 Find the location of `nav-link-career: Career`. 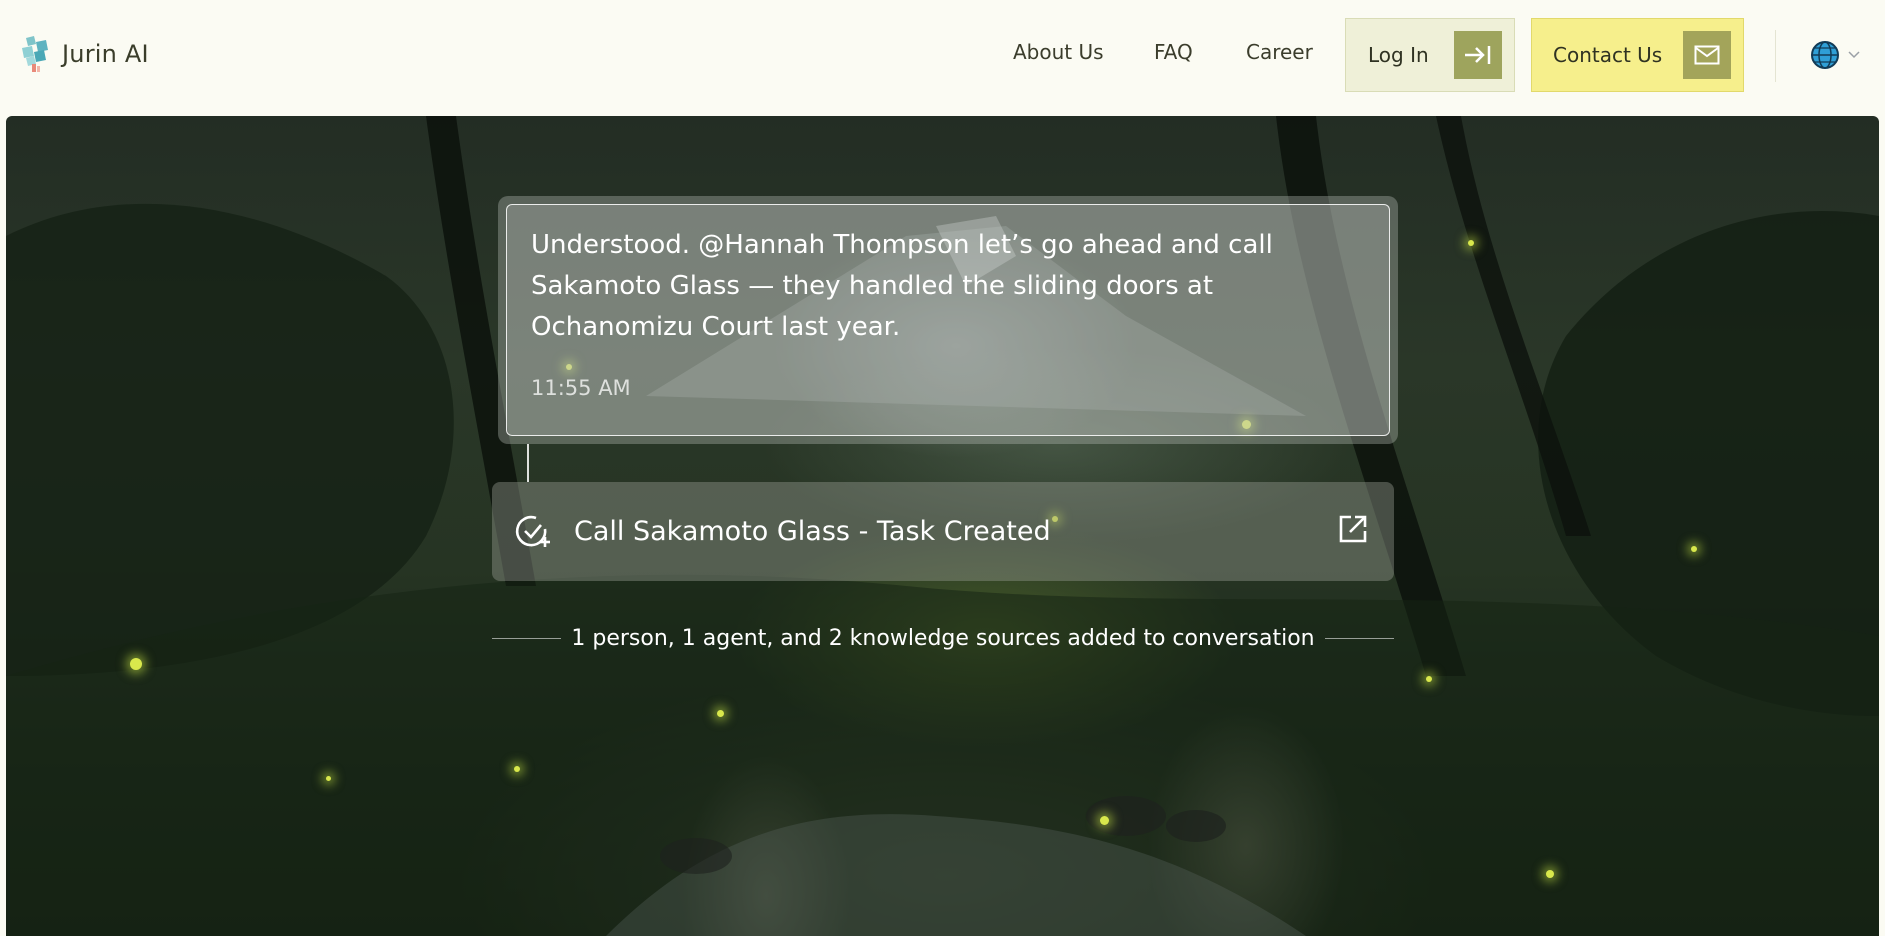

nav-link-career: Career is located at coordinates (1279, 52).